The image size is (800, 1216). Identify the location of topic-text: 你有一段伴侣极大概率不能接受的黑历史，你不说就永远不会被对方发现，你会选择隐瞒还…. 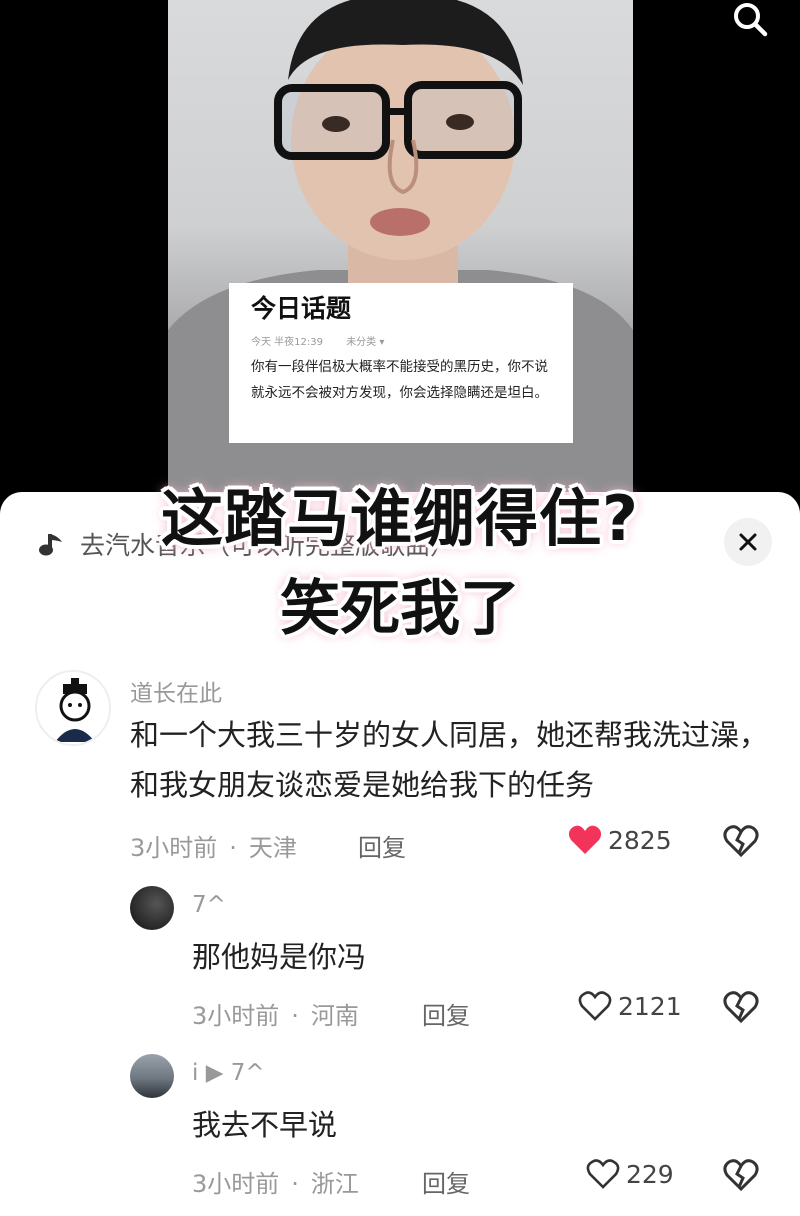
(399, 380).